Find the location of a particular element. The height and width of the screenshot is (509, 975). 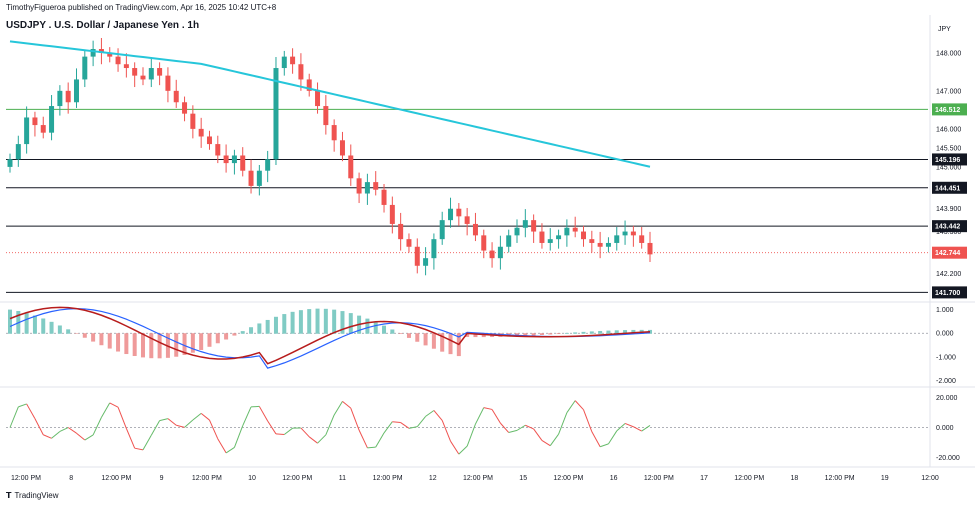

osc2-y-tick-label: -20.000 is located at coordinates (948, 458).